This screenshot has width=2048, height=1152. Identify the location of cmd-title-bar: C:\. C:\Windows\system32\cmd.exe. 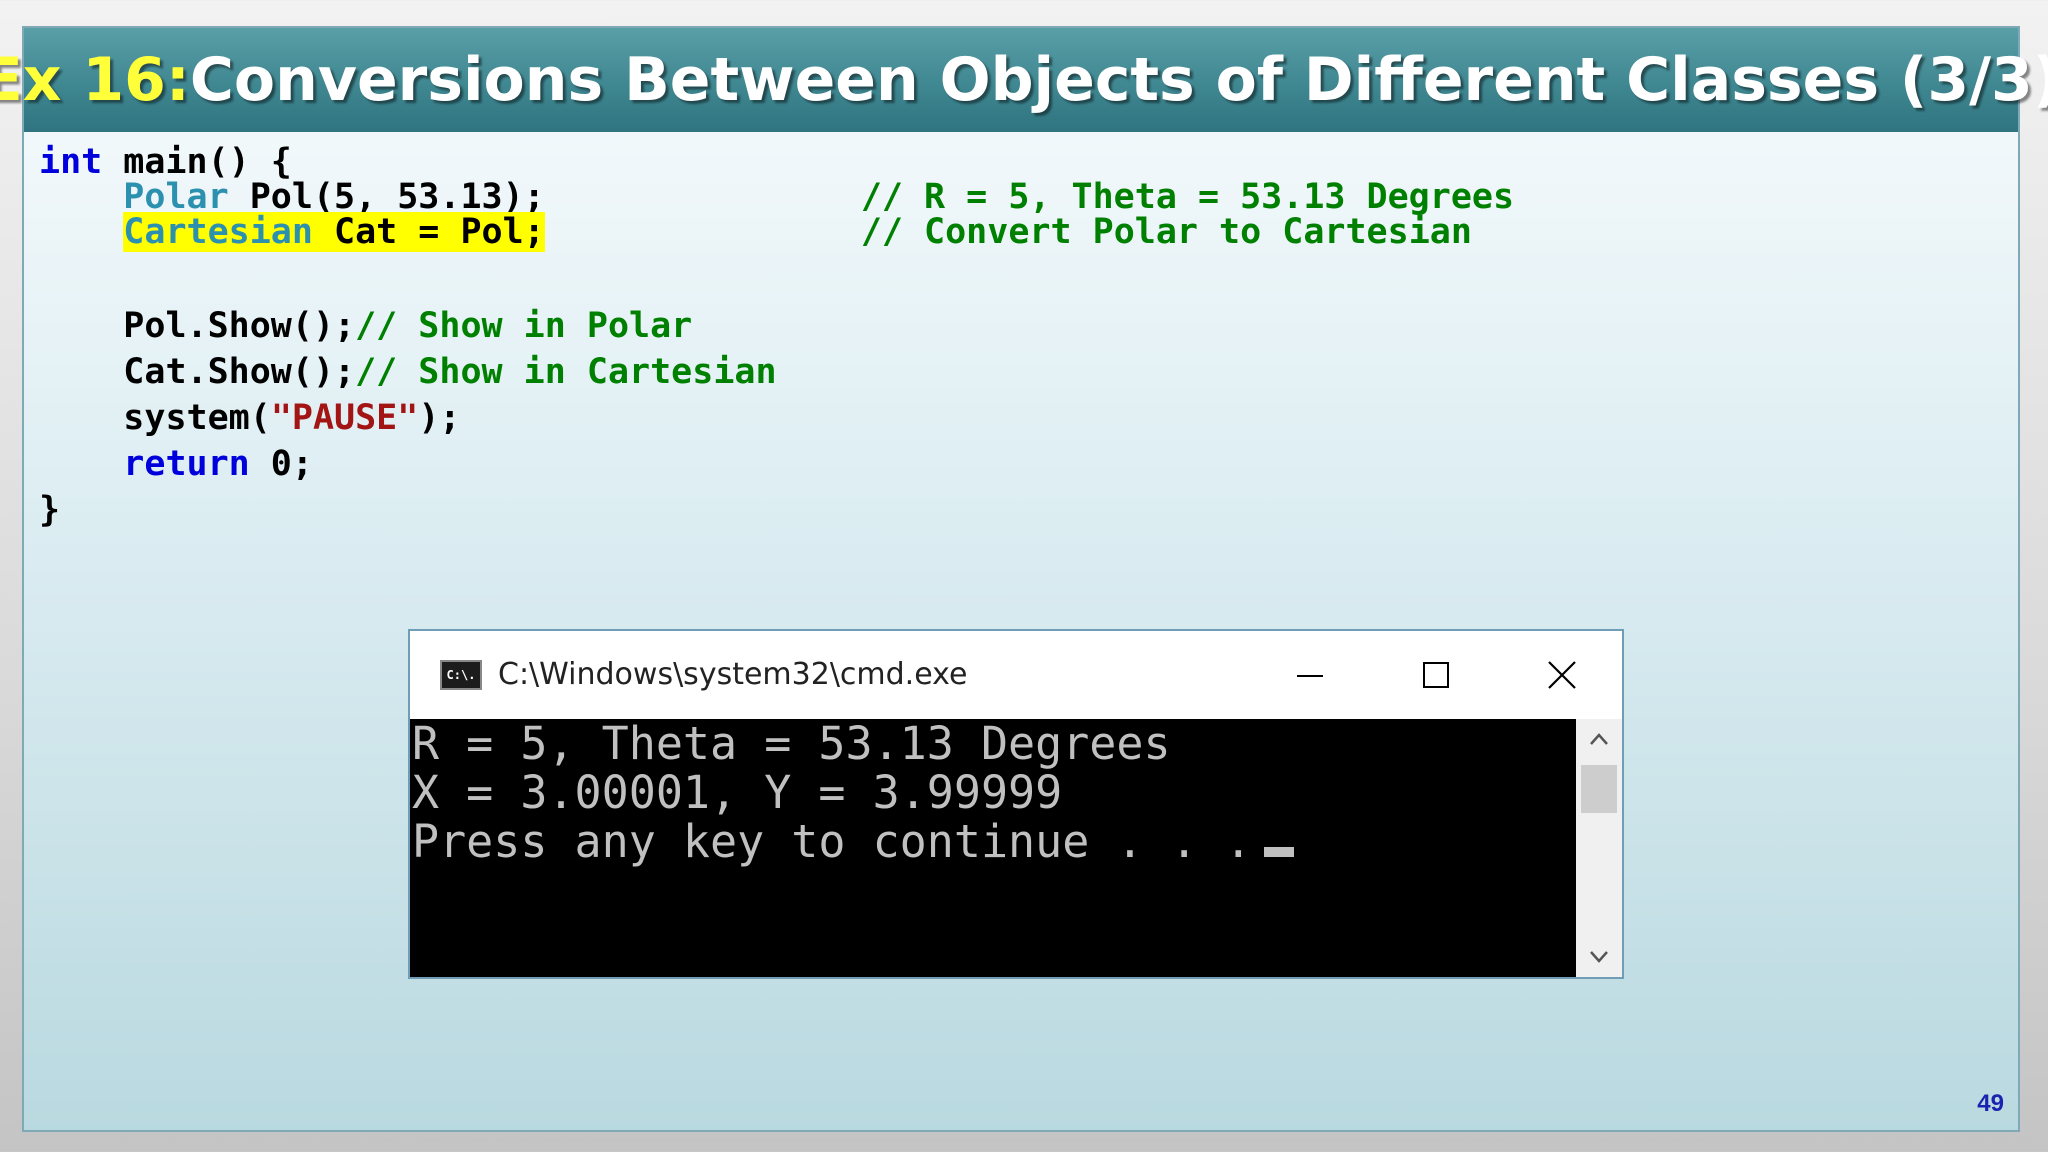
(1016, 675).